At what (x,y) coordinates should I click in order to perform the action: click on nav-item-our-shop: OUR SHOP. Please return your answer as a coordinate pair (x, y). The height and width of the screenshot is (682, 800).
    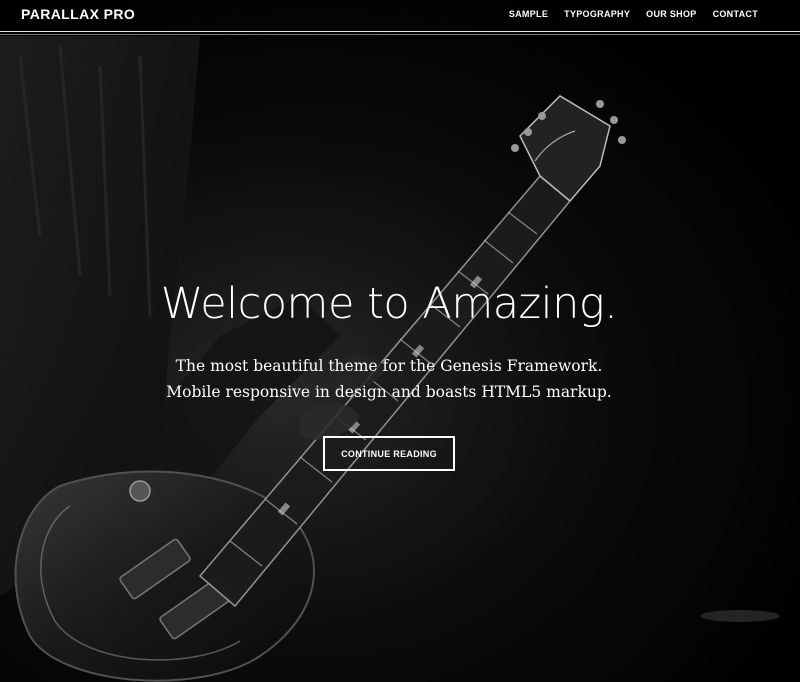
    Looking at the image, I should click on (671, 14).